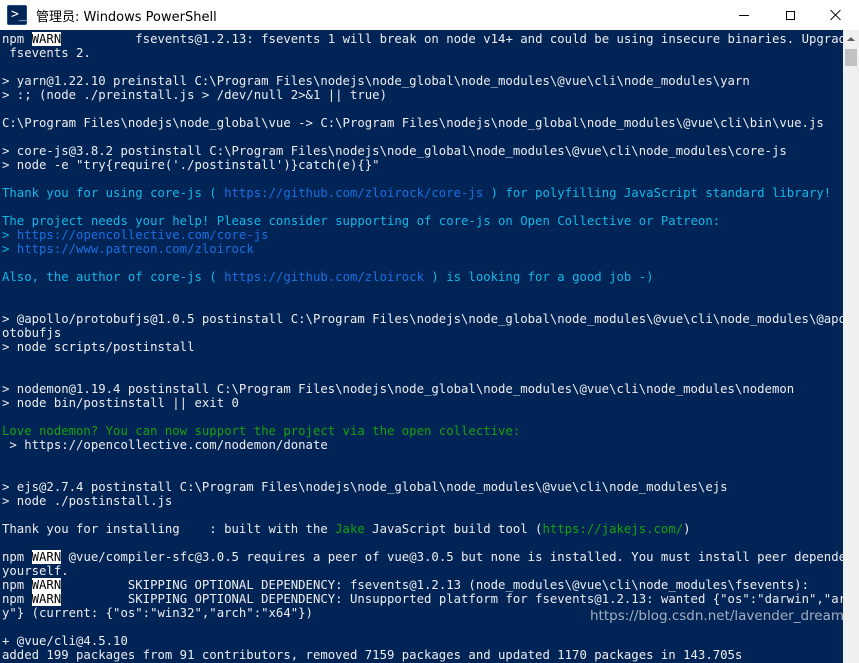  I want to click on jake-label: Jake, so click(350, 529).